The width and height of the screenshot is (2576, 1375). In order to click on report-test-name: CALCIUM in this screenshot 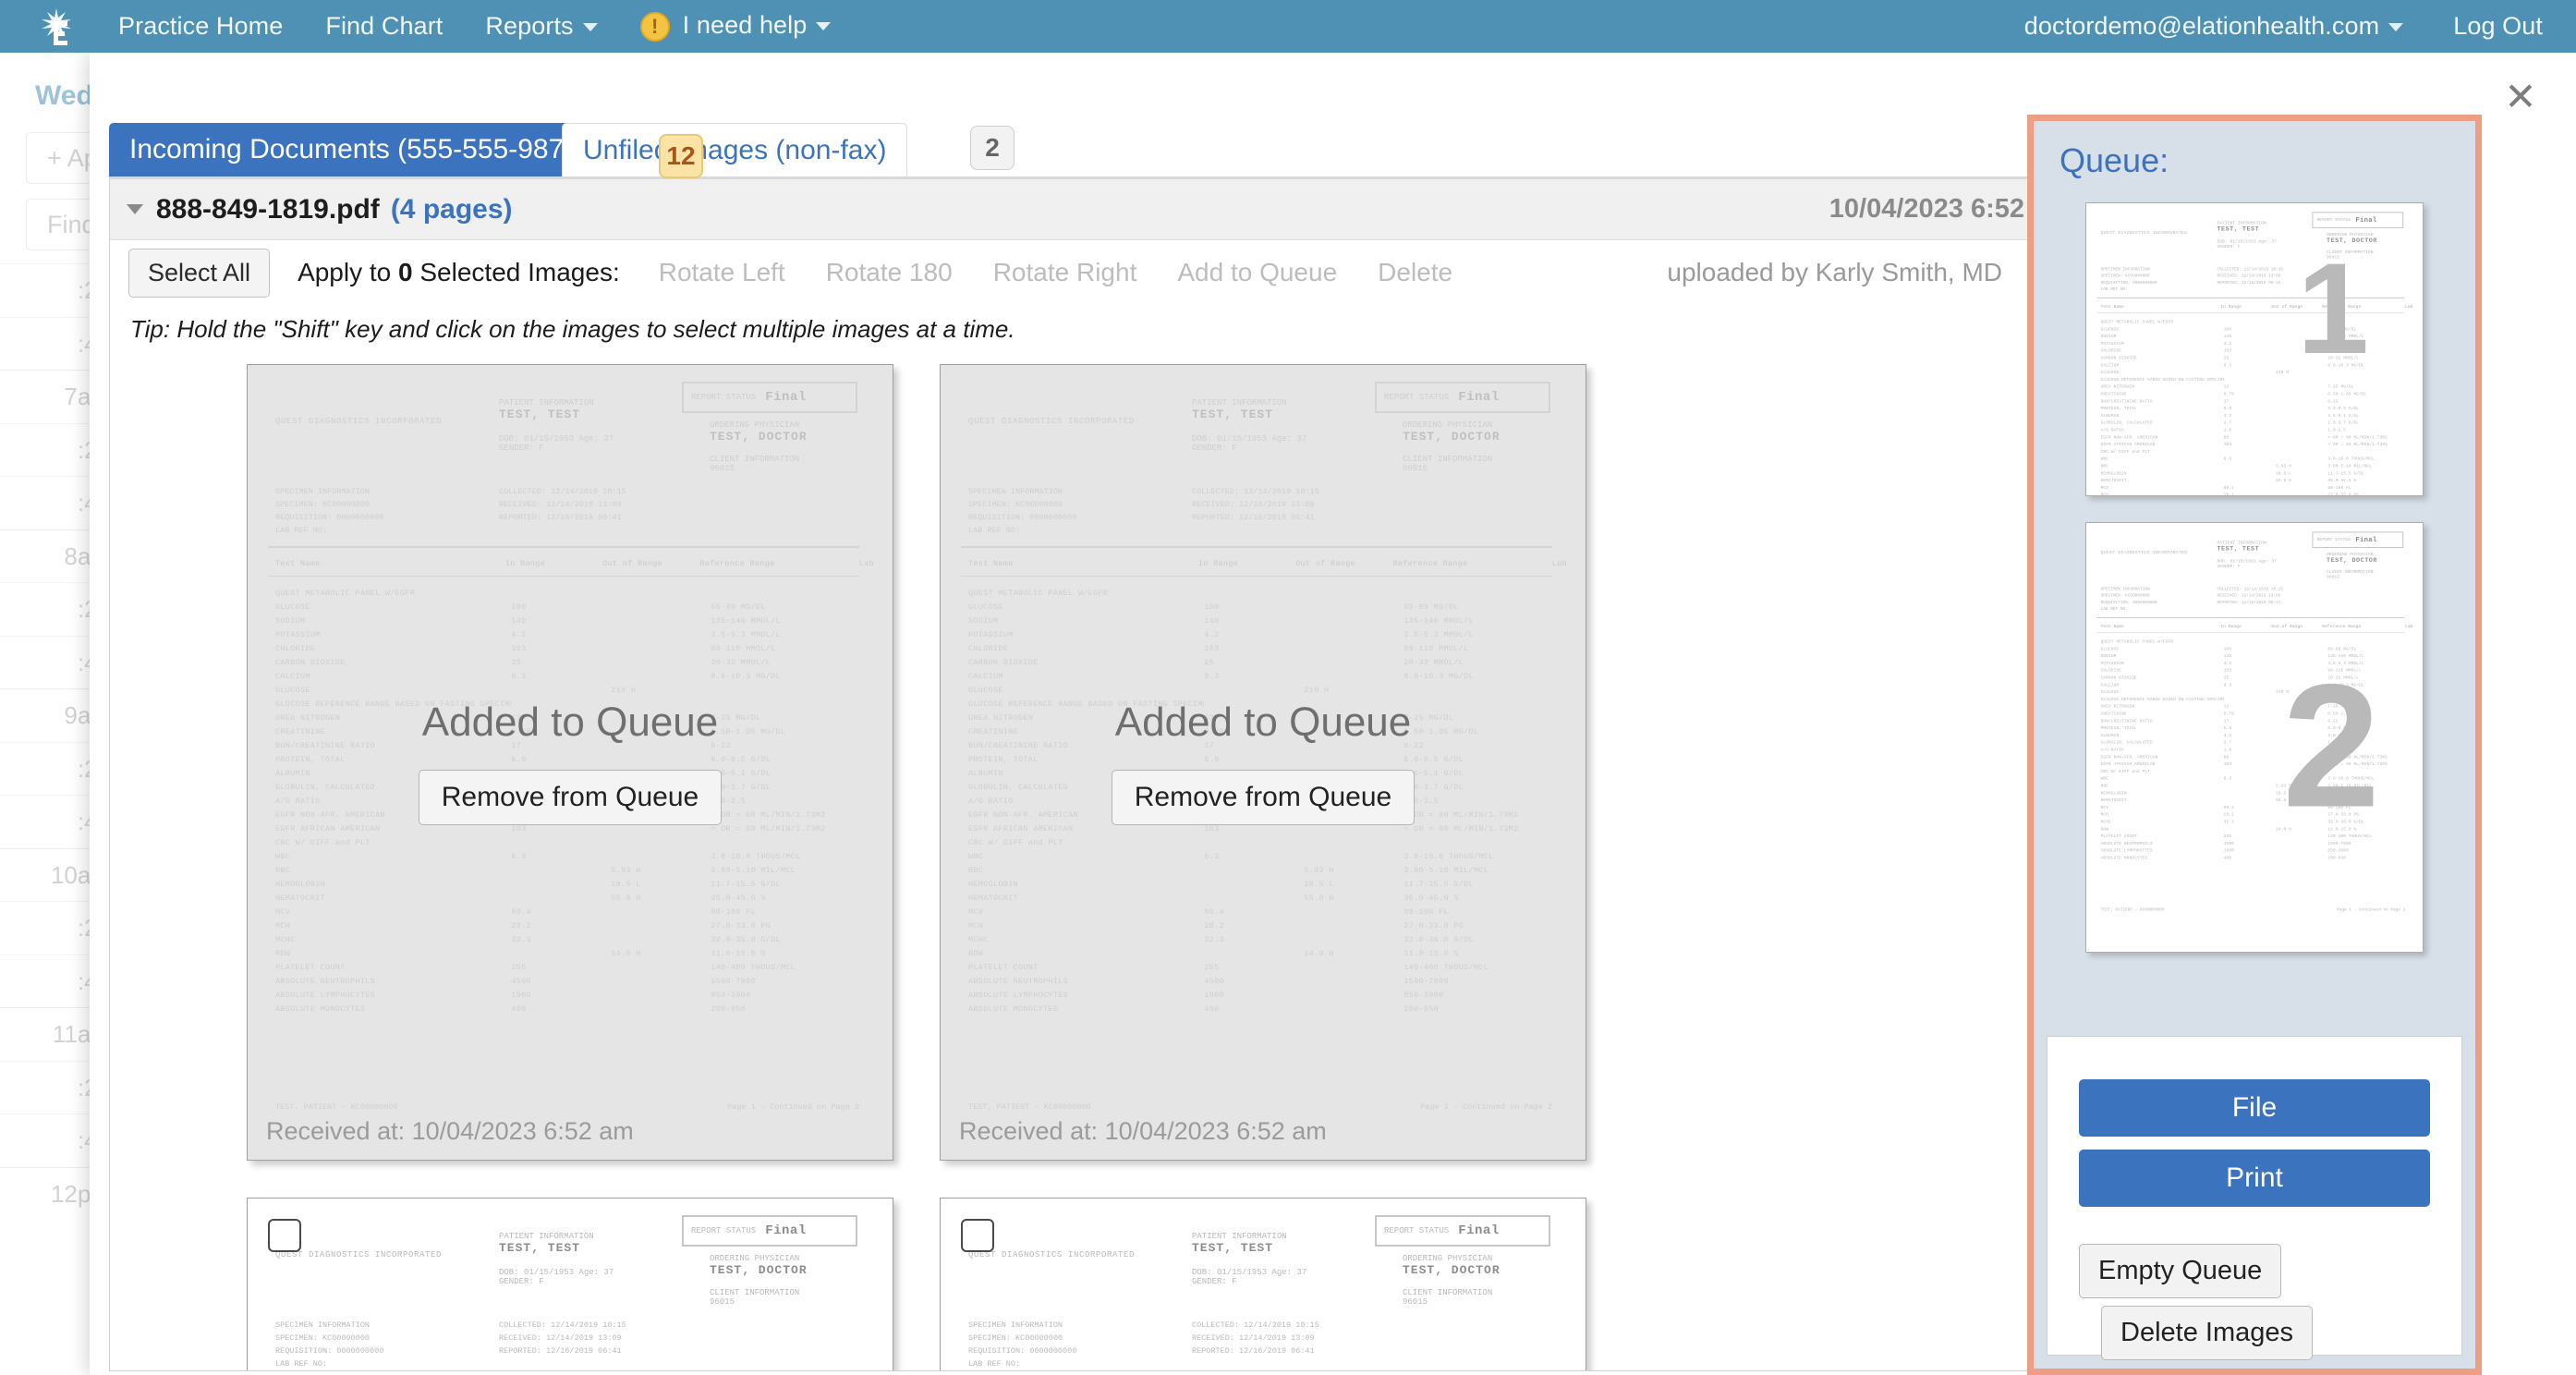, I will do `click(2110, 685)`.